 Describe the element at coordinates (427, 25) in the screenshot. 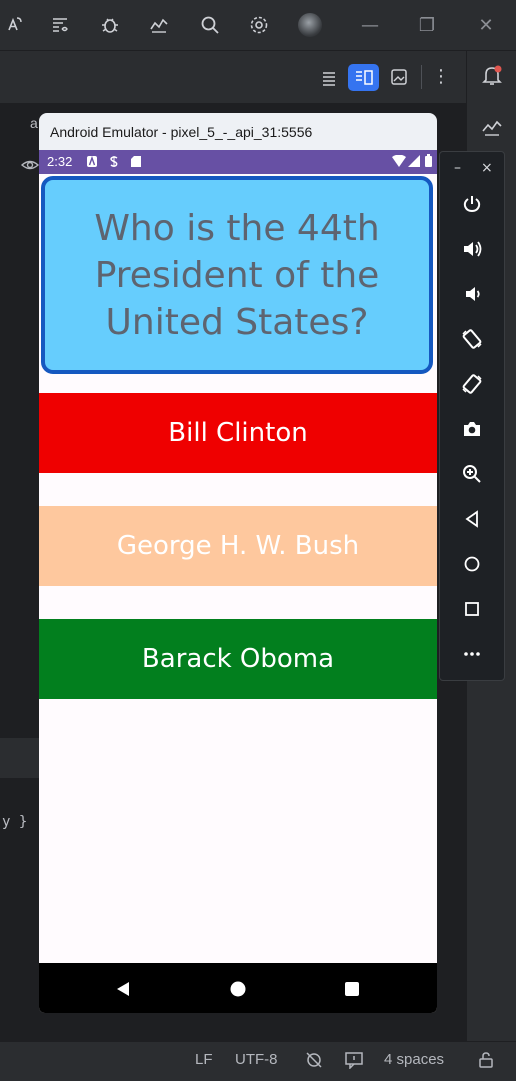

I see `window-restore-button: ❐` at that location.